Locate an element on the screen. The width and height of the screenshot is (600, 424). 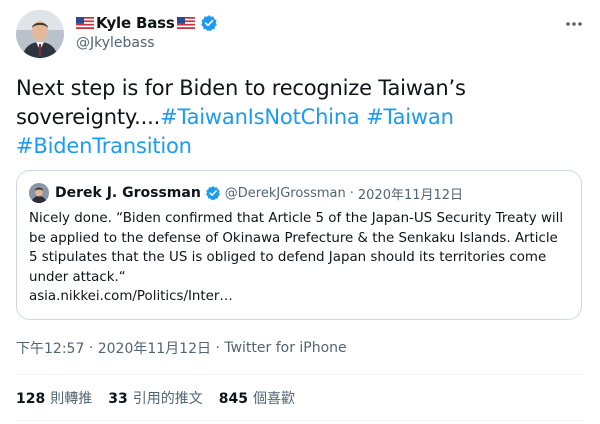
quoted-display-name: Derek J. Grossman is located at coordinates (128, 193).